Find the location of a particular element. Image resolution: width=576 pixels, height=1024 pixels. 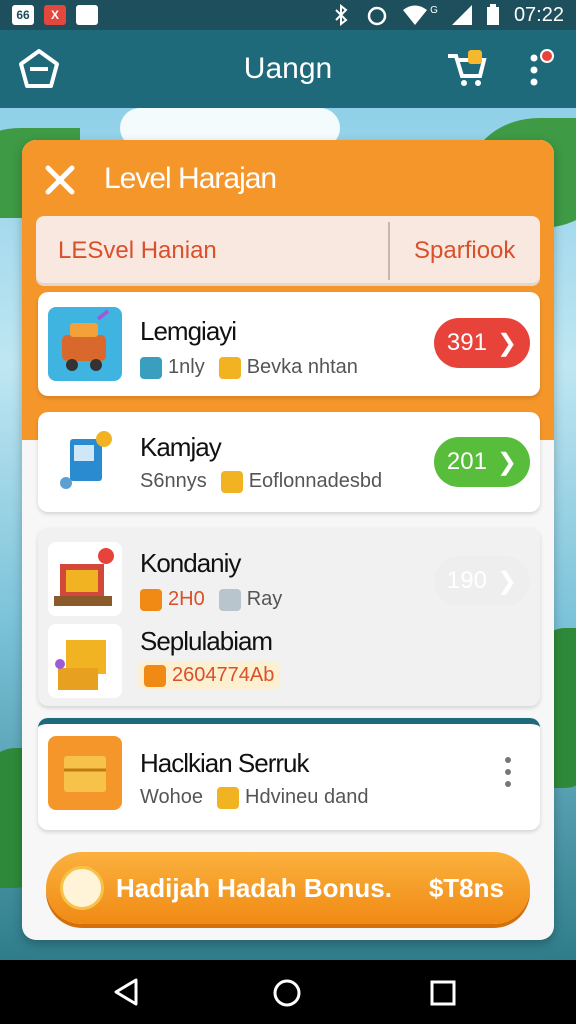

signal-icon is located at coordinates (461, 15).